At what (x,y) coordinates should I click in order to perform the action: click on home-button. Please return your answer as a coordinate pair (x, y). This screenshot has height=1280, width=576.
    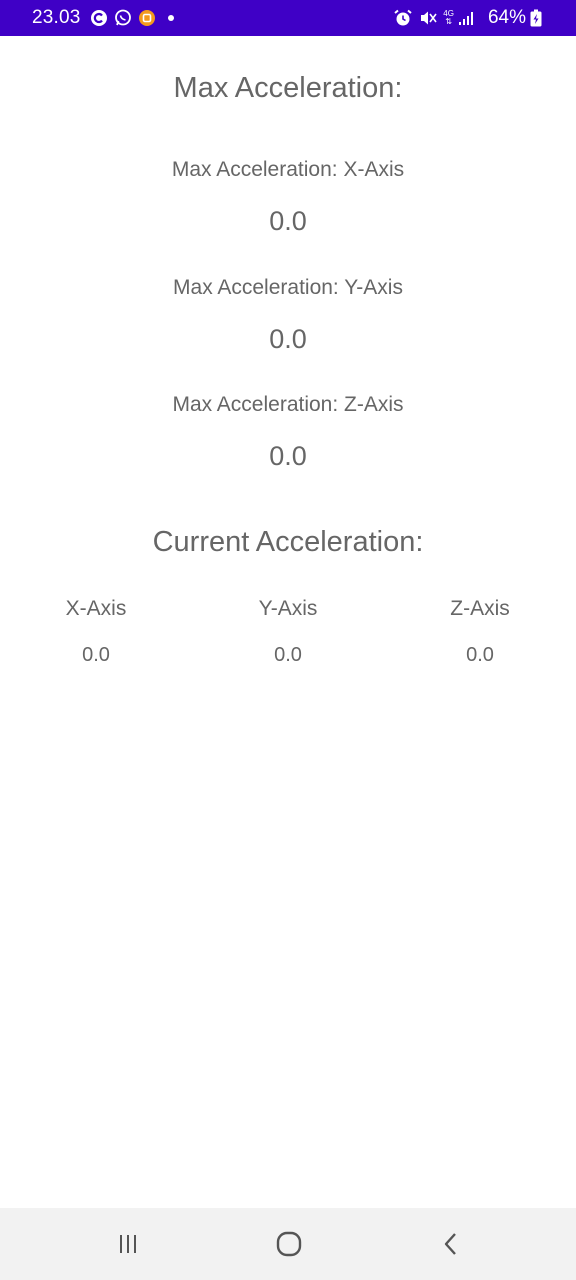
    Looking at the image, I should click on (289, 1244).